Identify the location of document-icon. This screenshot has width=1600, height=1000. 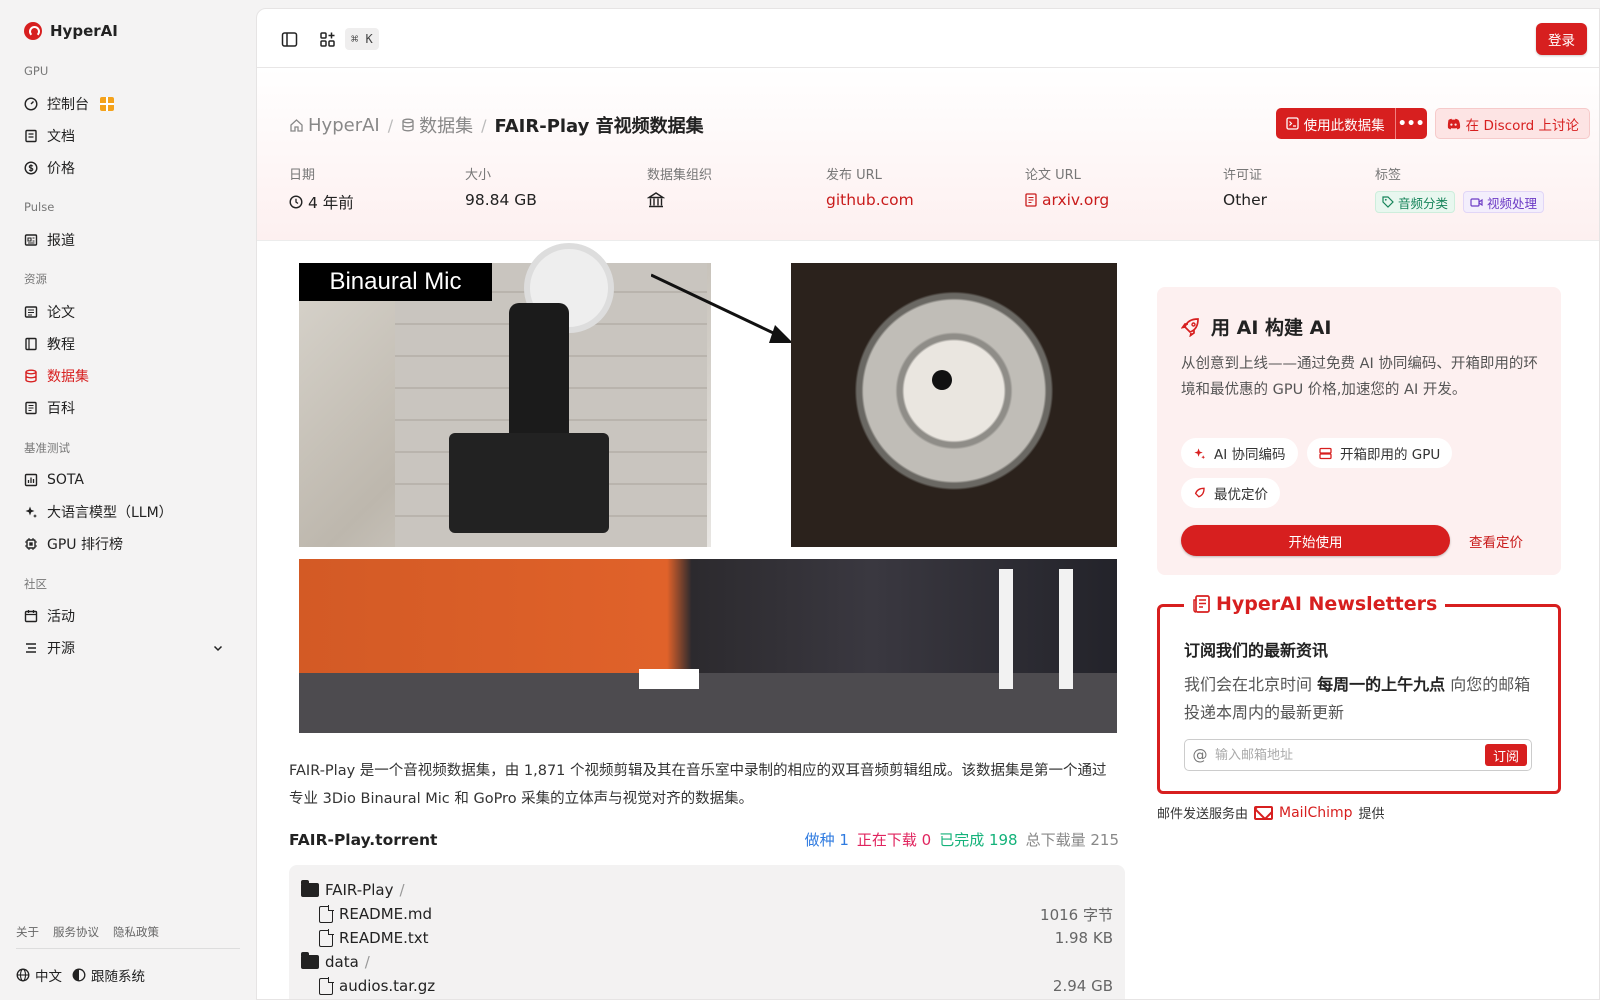
(1031, 200).